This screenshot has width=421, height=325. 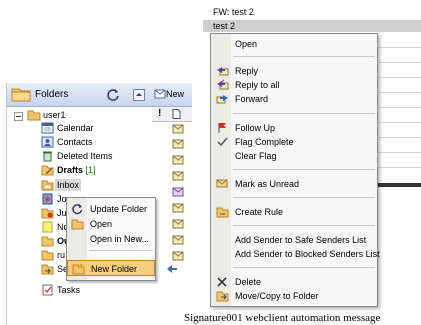 What do you see at coordinates (307, 254) in the screenshot?
I see `blocked-senders-label: Add Sender to Blocked Senders List` at bounding box center [307, 254].